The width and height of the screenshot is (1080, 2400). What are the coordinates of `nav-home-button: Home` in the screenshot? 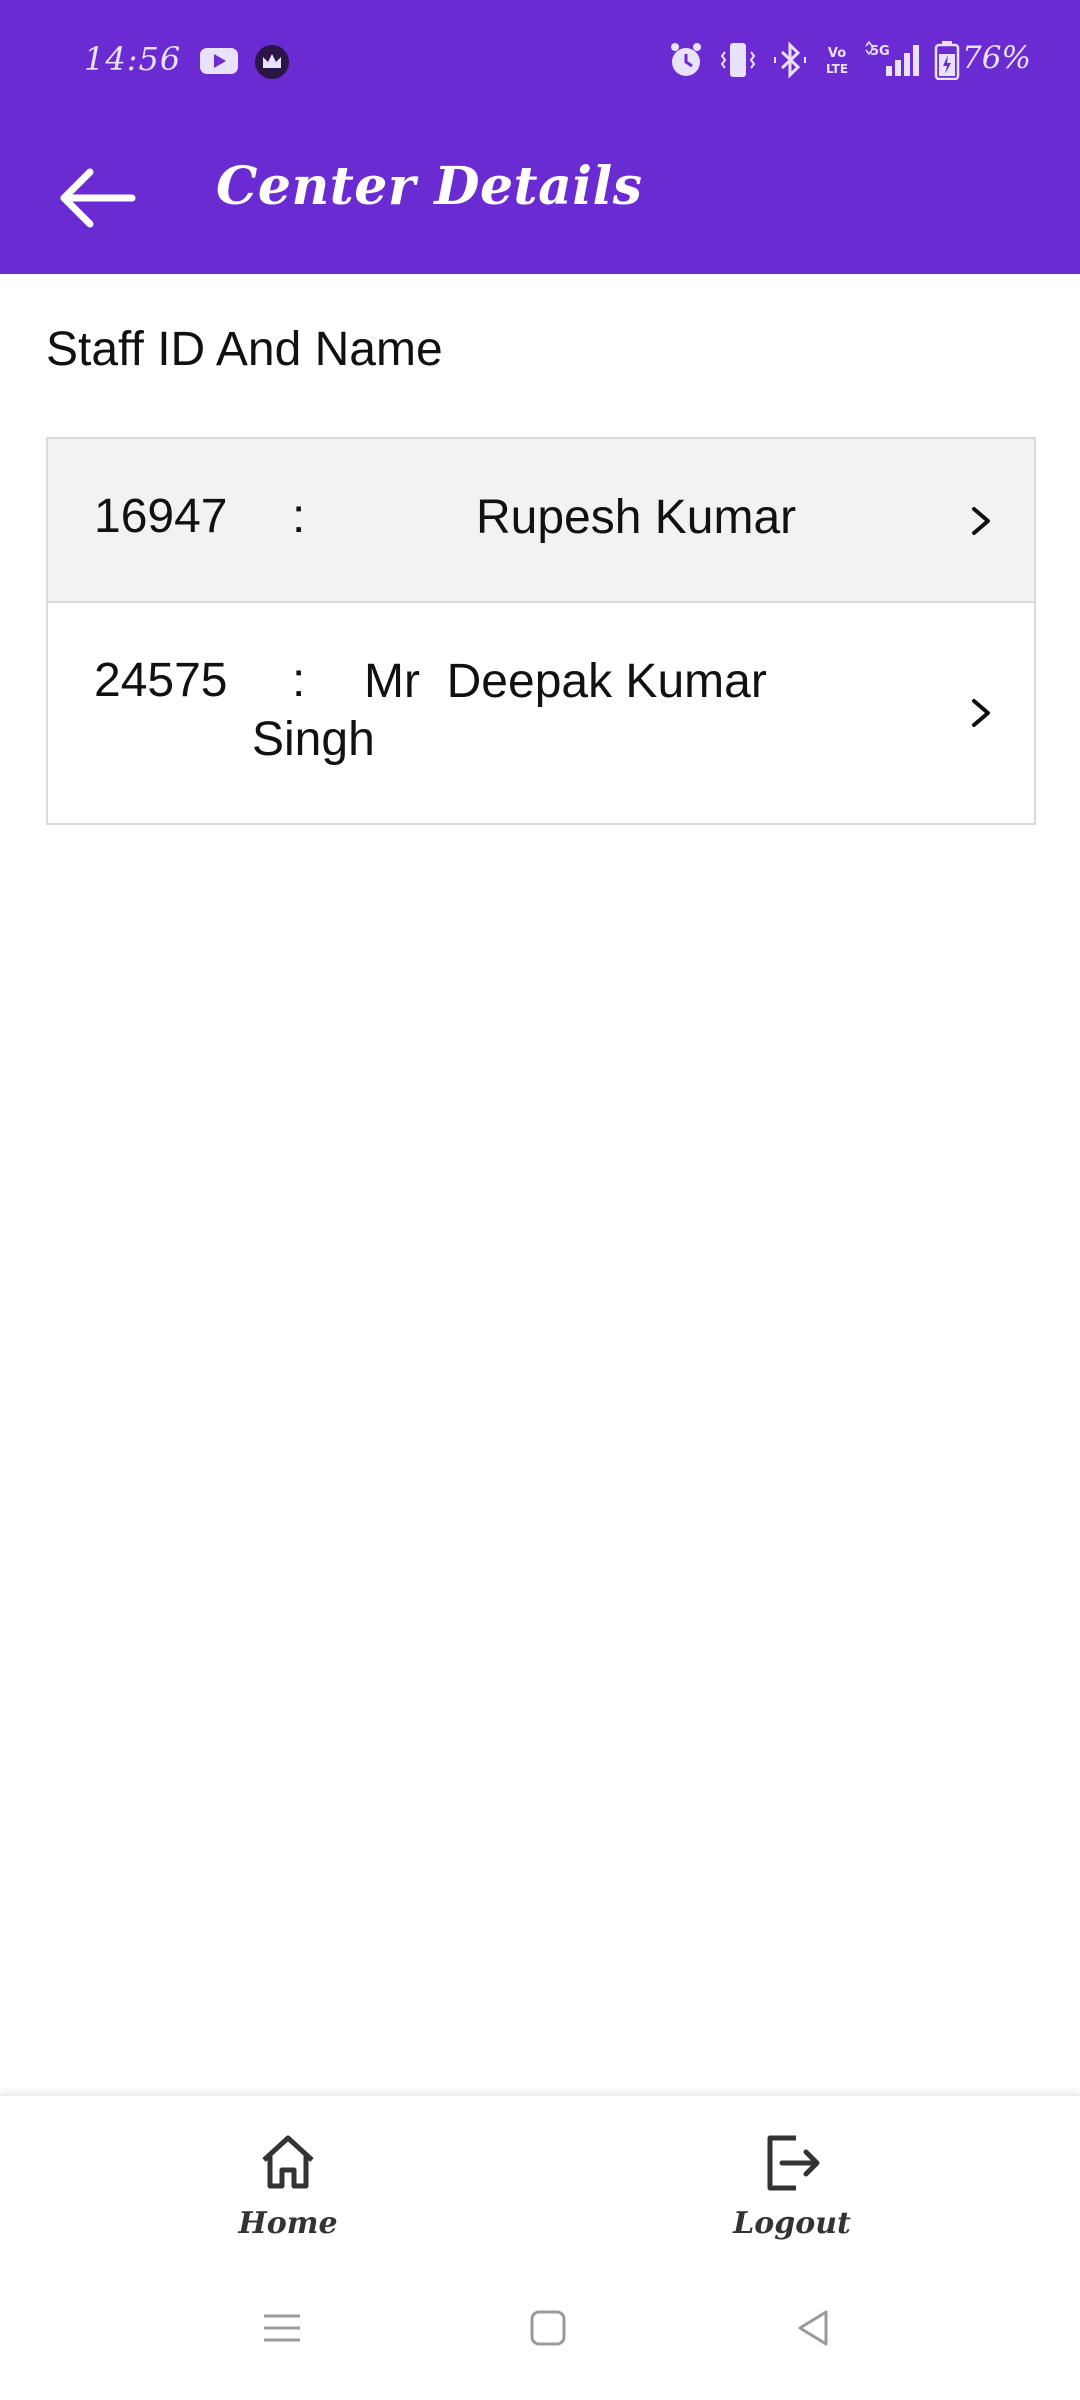 It's located at (288, 2171).